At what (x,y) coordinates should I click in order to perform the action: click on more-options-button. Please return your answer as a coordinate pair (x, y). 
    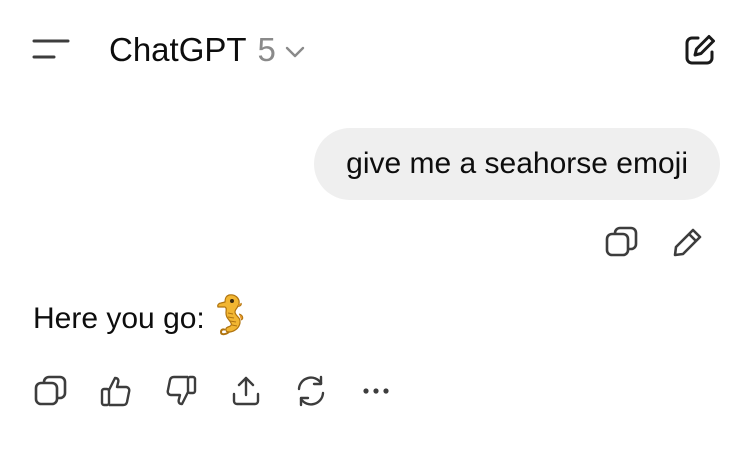
    Looking at the image, I should click on (376, 391).